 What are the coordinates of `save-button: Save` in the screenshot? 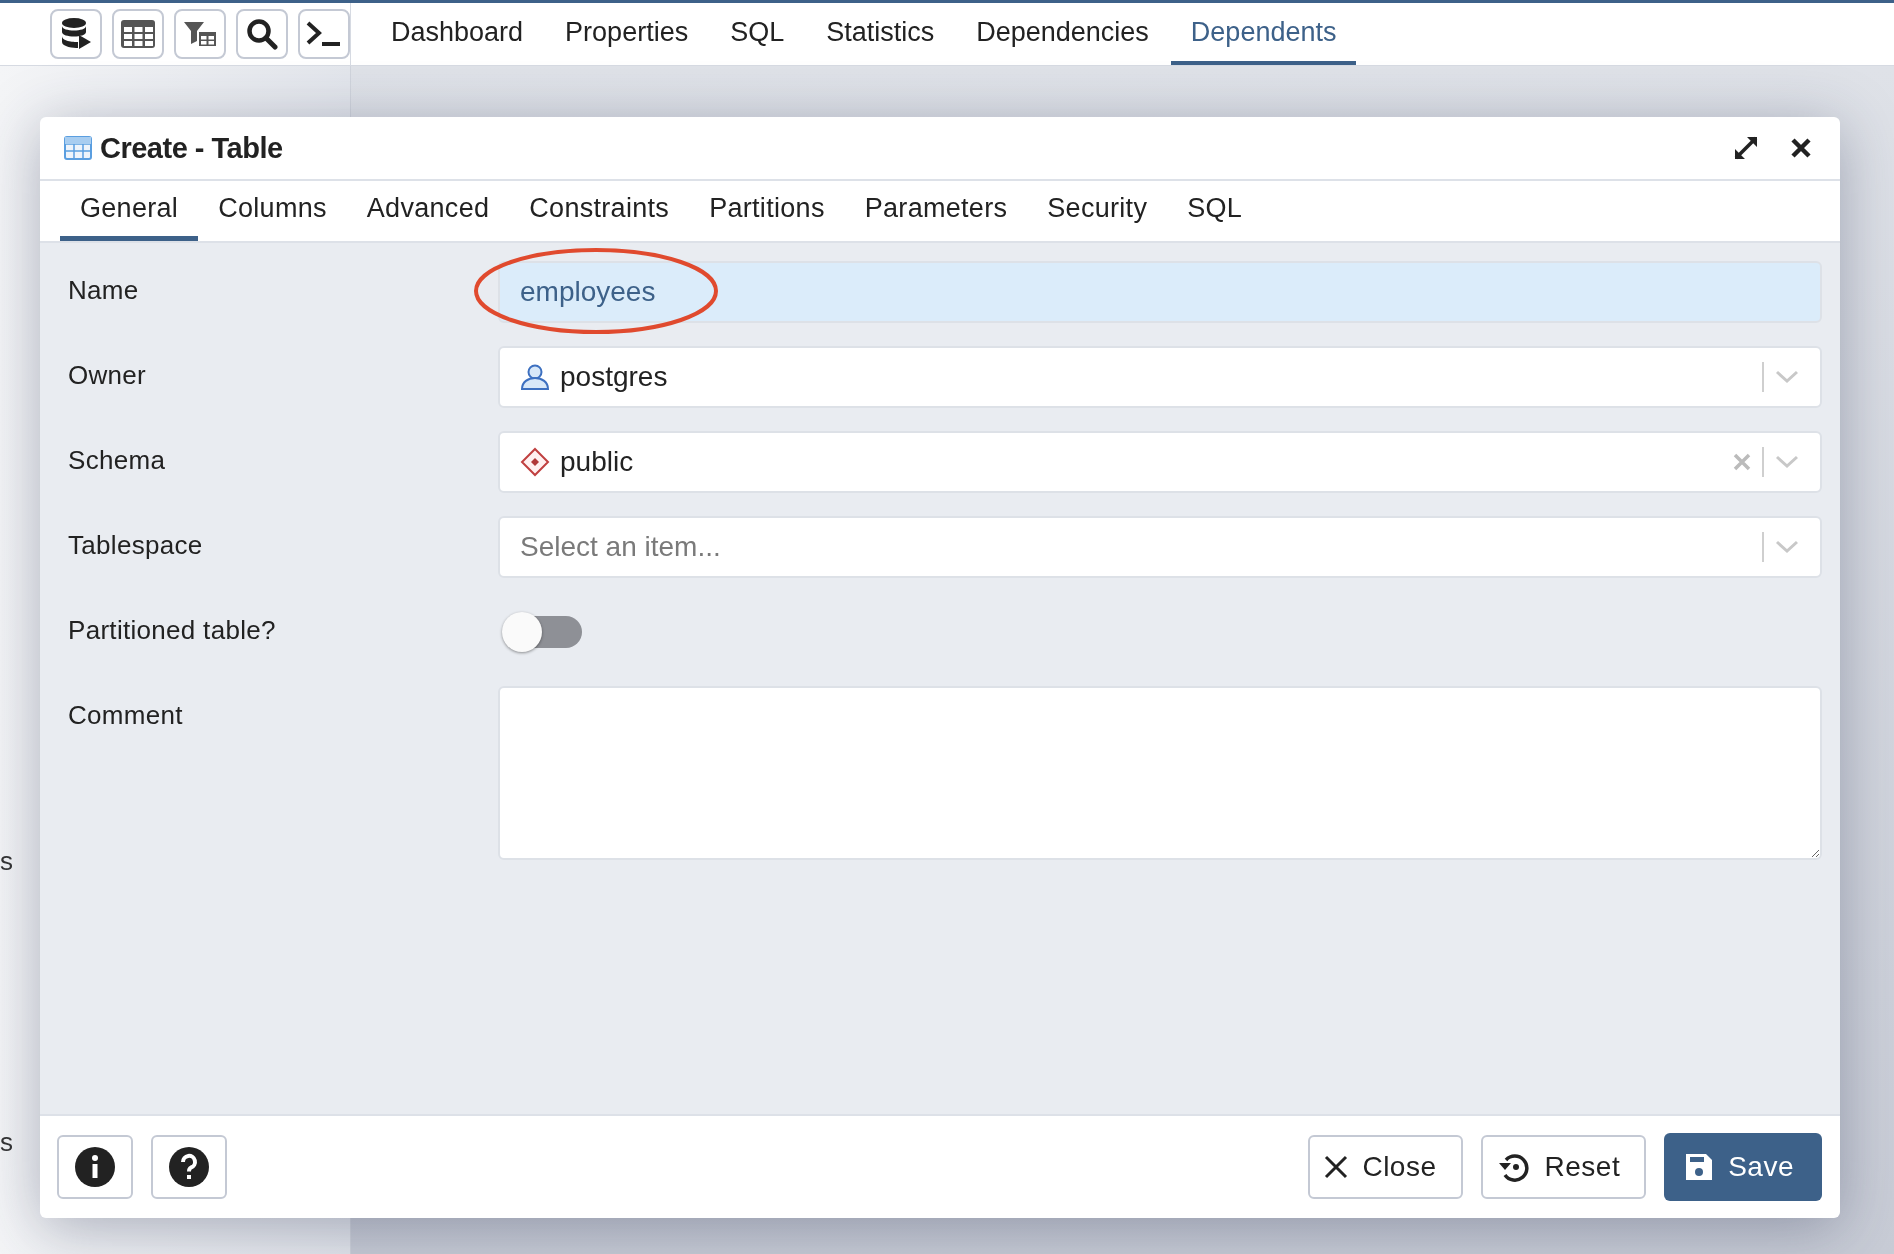 It's located at (1743, 1167).